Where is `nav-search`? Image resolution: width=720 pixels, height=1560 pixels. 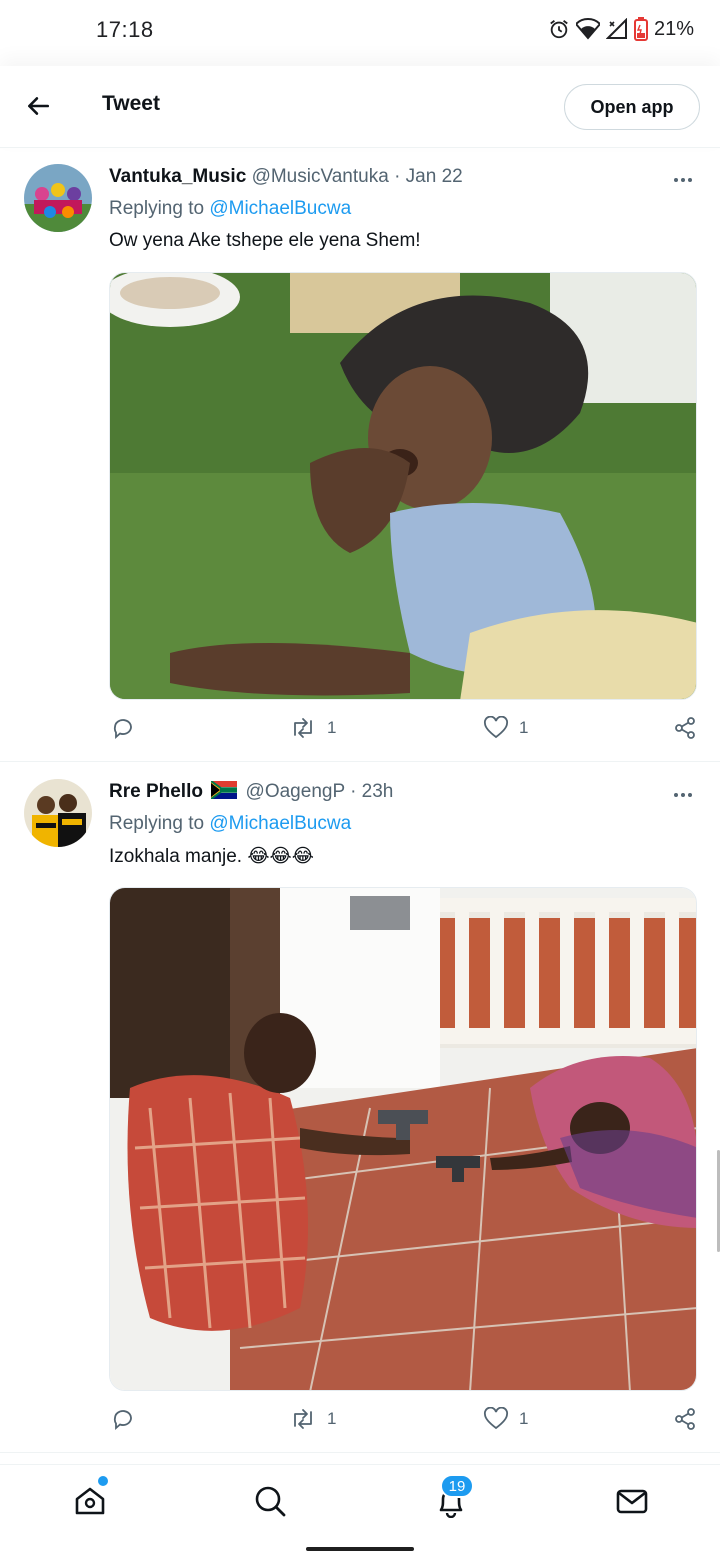 nav-search is located at coordinates (270, 1501).